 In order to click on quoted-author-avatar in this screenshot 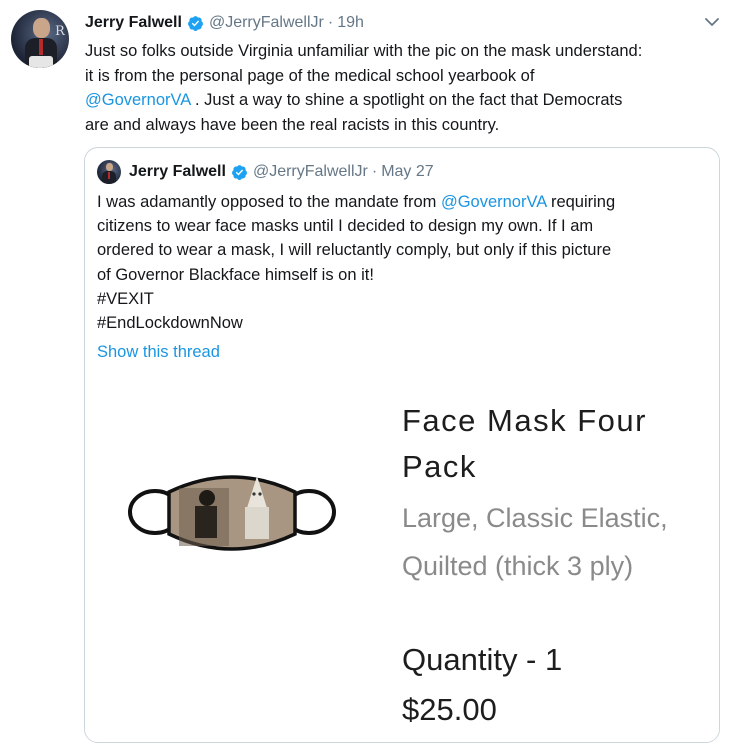, I will do `click(109, 172)`.